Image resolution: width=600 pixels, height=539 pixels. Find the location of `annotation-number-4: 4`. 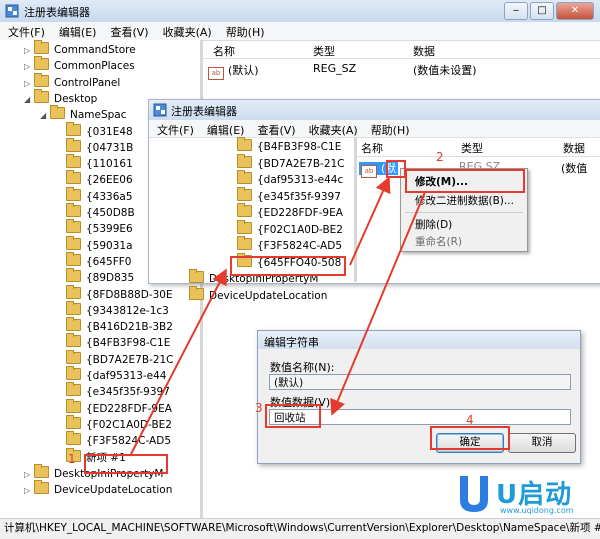

annotation-number-4: 4 is located at coordinates (470, 420).